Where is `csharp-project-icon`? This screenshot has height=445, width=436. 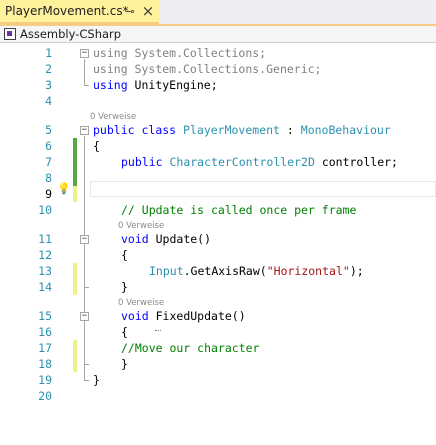
csharp-project-icon is located at coordinates (10, 34).